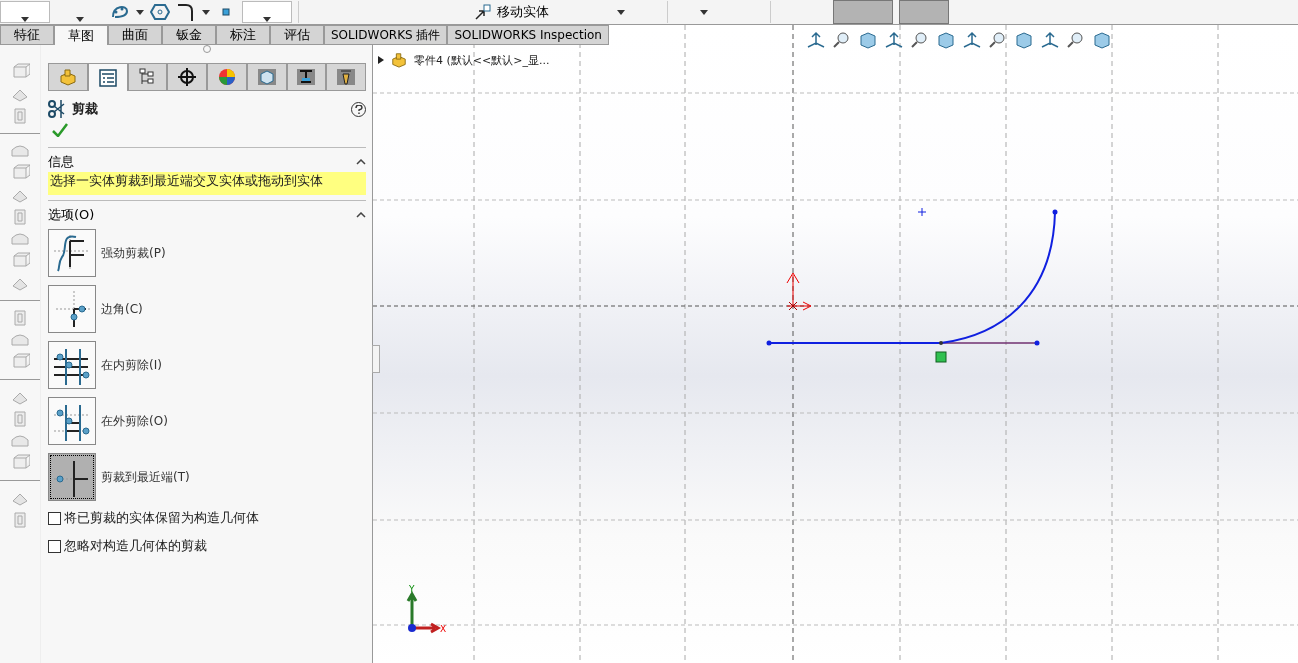 The height and width of the screenshot is (663, 1298). Describe the element at coordinates (186, 12) in the screenshot. I see `fillet-icon` at that location.